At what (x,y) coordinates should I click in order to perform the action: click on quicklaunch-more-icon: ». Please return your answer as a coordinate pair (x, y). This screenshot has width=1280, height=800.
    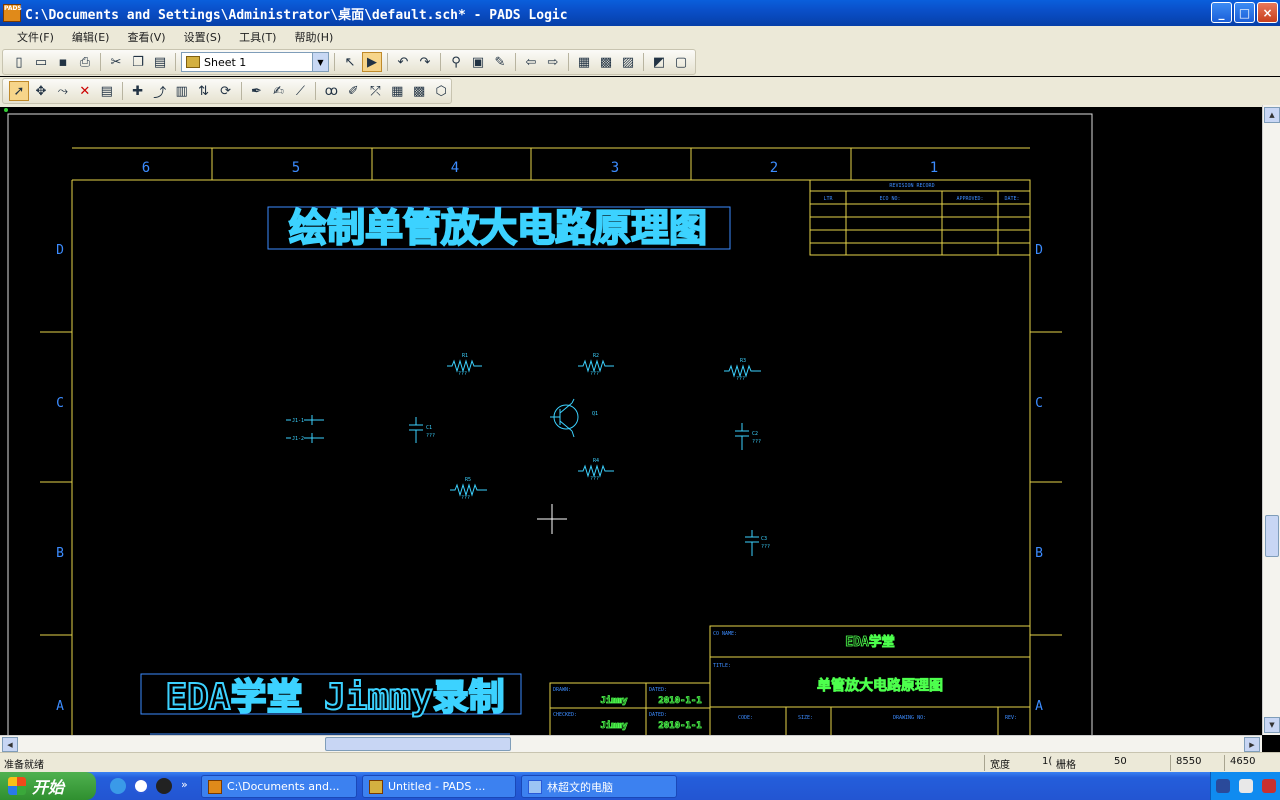
    Looking at the image, I should click on (184, 784).